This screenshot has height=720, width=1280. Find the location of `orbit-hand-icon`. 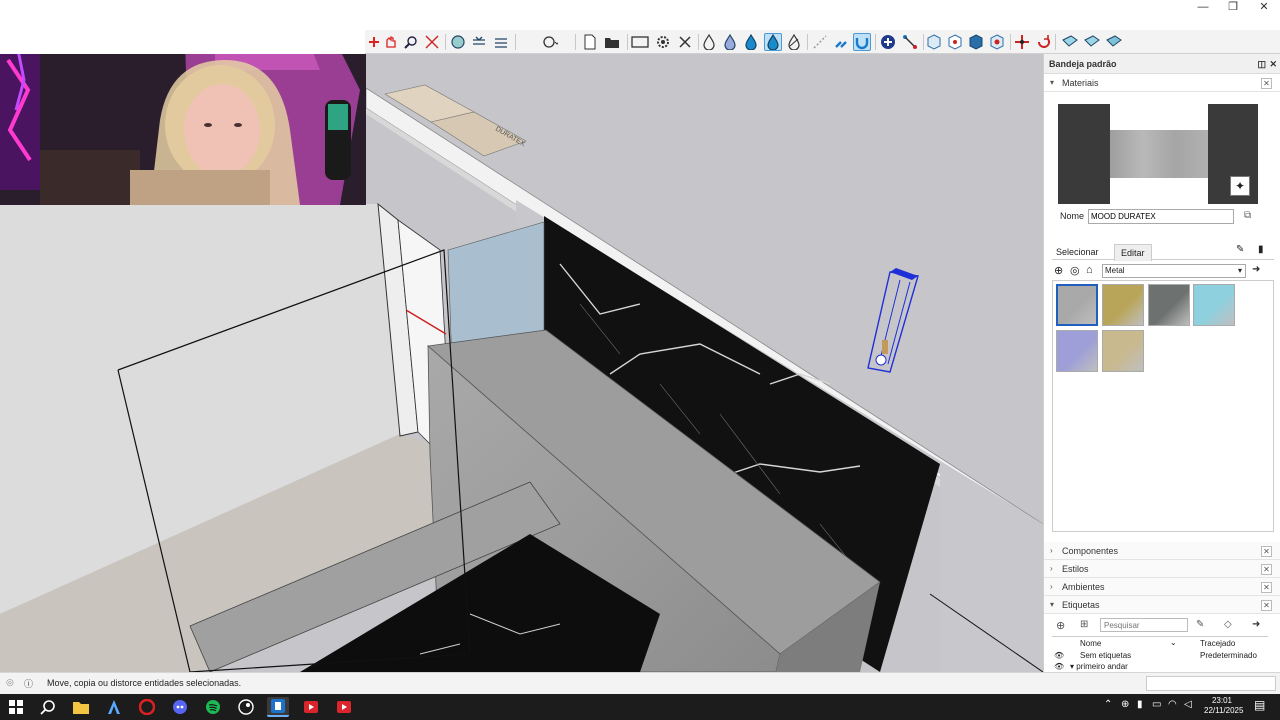

orbit-hand-icon is located at coordinates (391, 42).